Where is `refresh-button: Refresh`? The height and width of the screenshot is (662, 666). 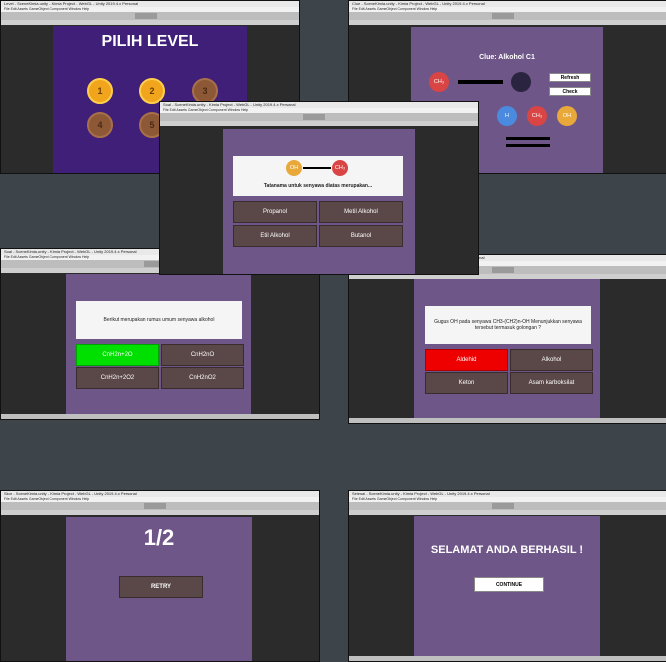 refresh-button: Refresh is located at coordinates (570, 77).